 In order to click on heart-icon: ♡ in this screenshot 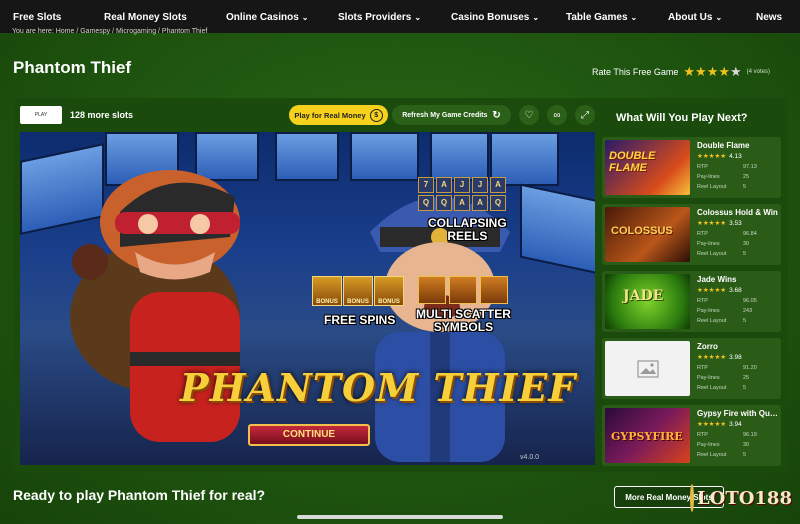, I will do `click(529, 115)`.